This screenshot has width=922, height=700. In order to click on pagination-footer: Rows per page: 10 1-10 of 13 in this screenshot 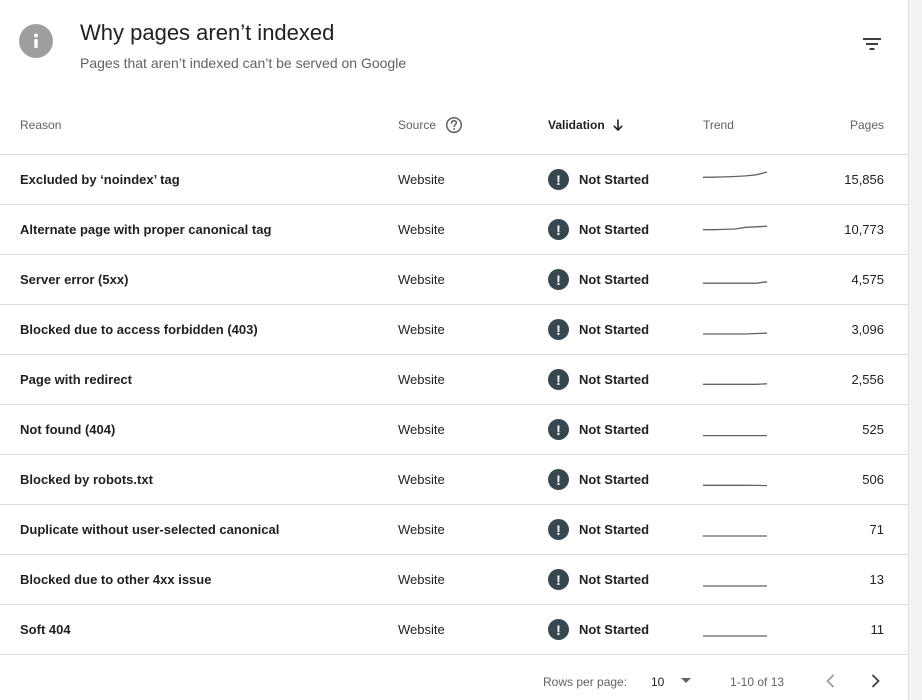, I will do `click(454, 680)`.